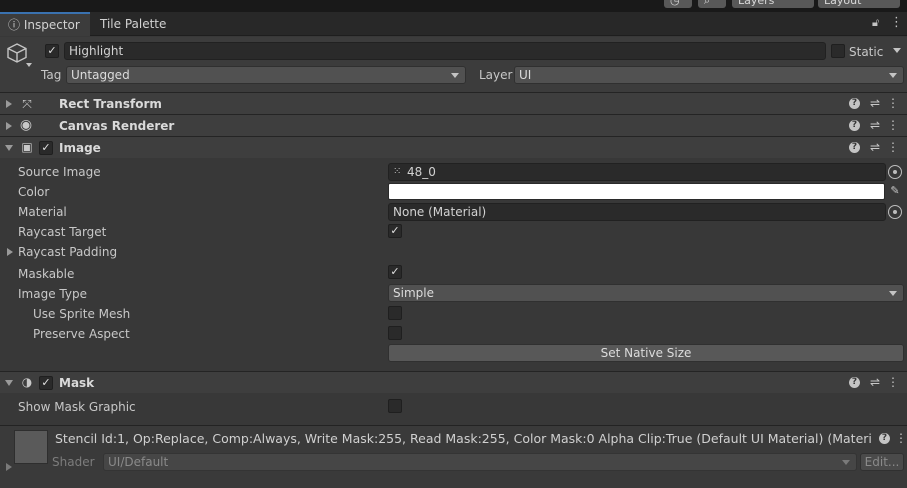 Image resolution: width=907 pixels, height=488 pixels. I want to click on canvas-renderer-title: Canvas Renderer, so click(117, 126).